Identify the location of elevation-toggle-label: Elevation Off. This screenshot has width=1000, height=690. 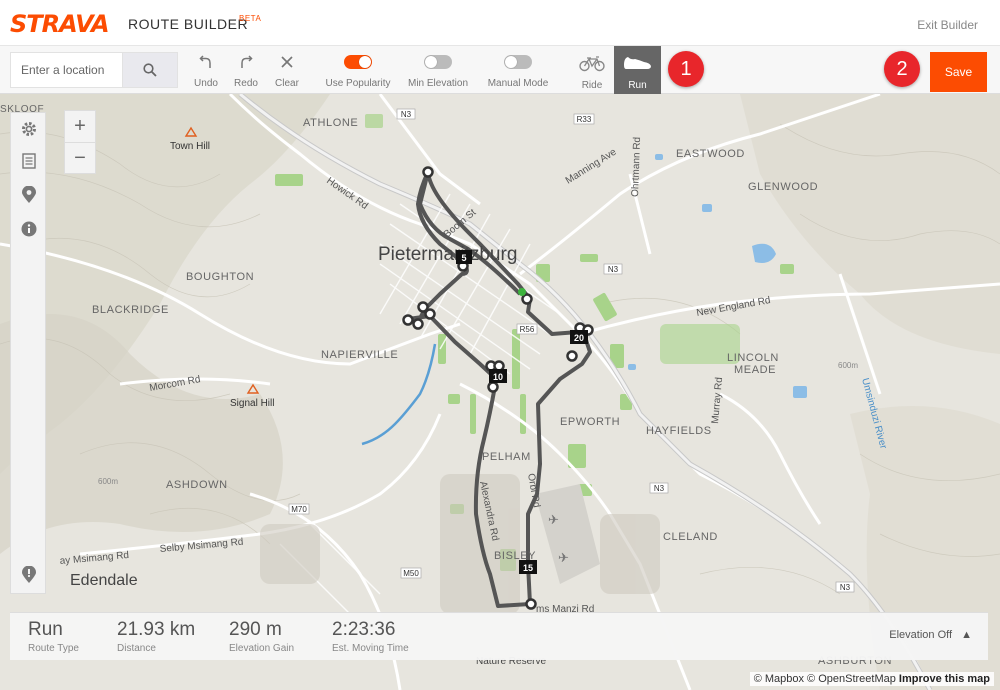
(921, 635).